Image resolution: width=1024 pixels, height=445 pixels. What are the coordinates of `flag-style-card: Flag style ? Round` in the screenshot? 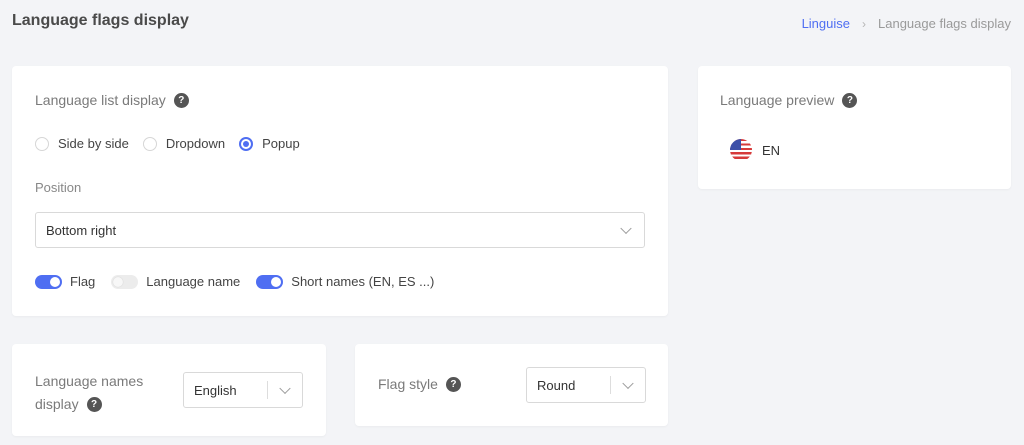 It's located at (511, 385).